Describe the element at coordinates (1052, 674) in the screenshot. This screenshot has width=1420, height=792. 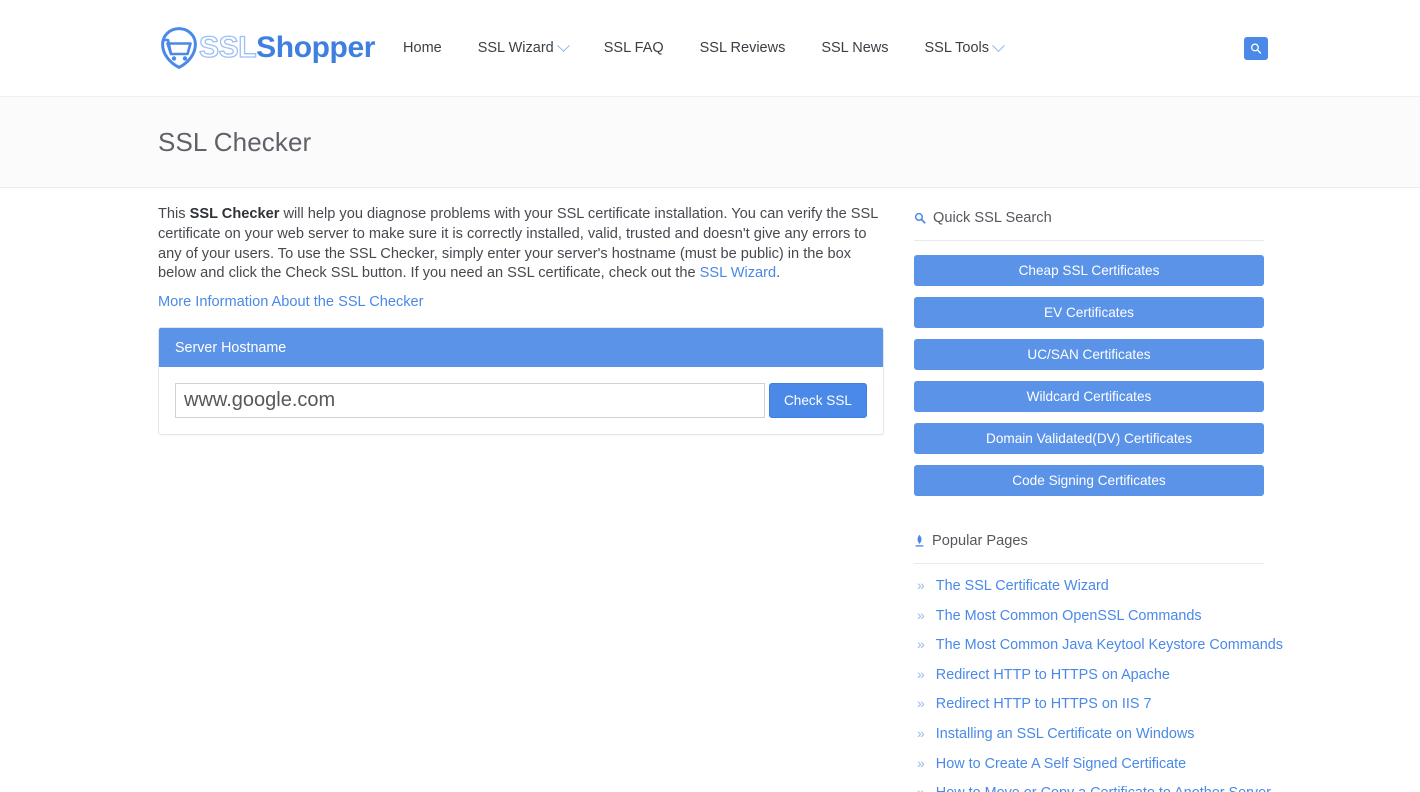
I see `list-item-label: Redirect HTTP to HTTPS on Apache` at that location.